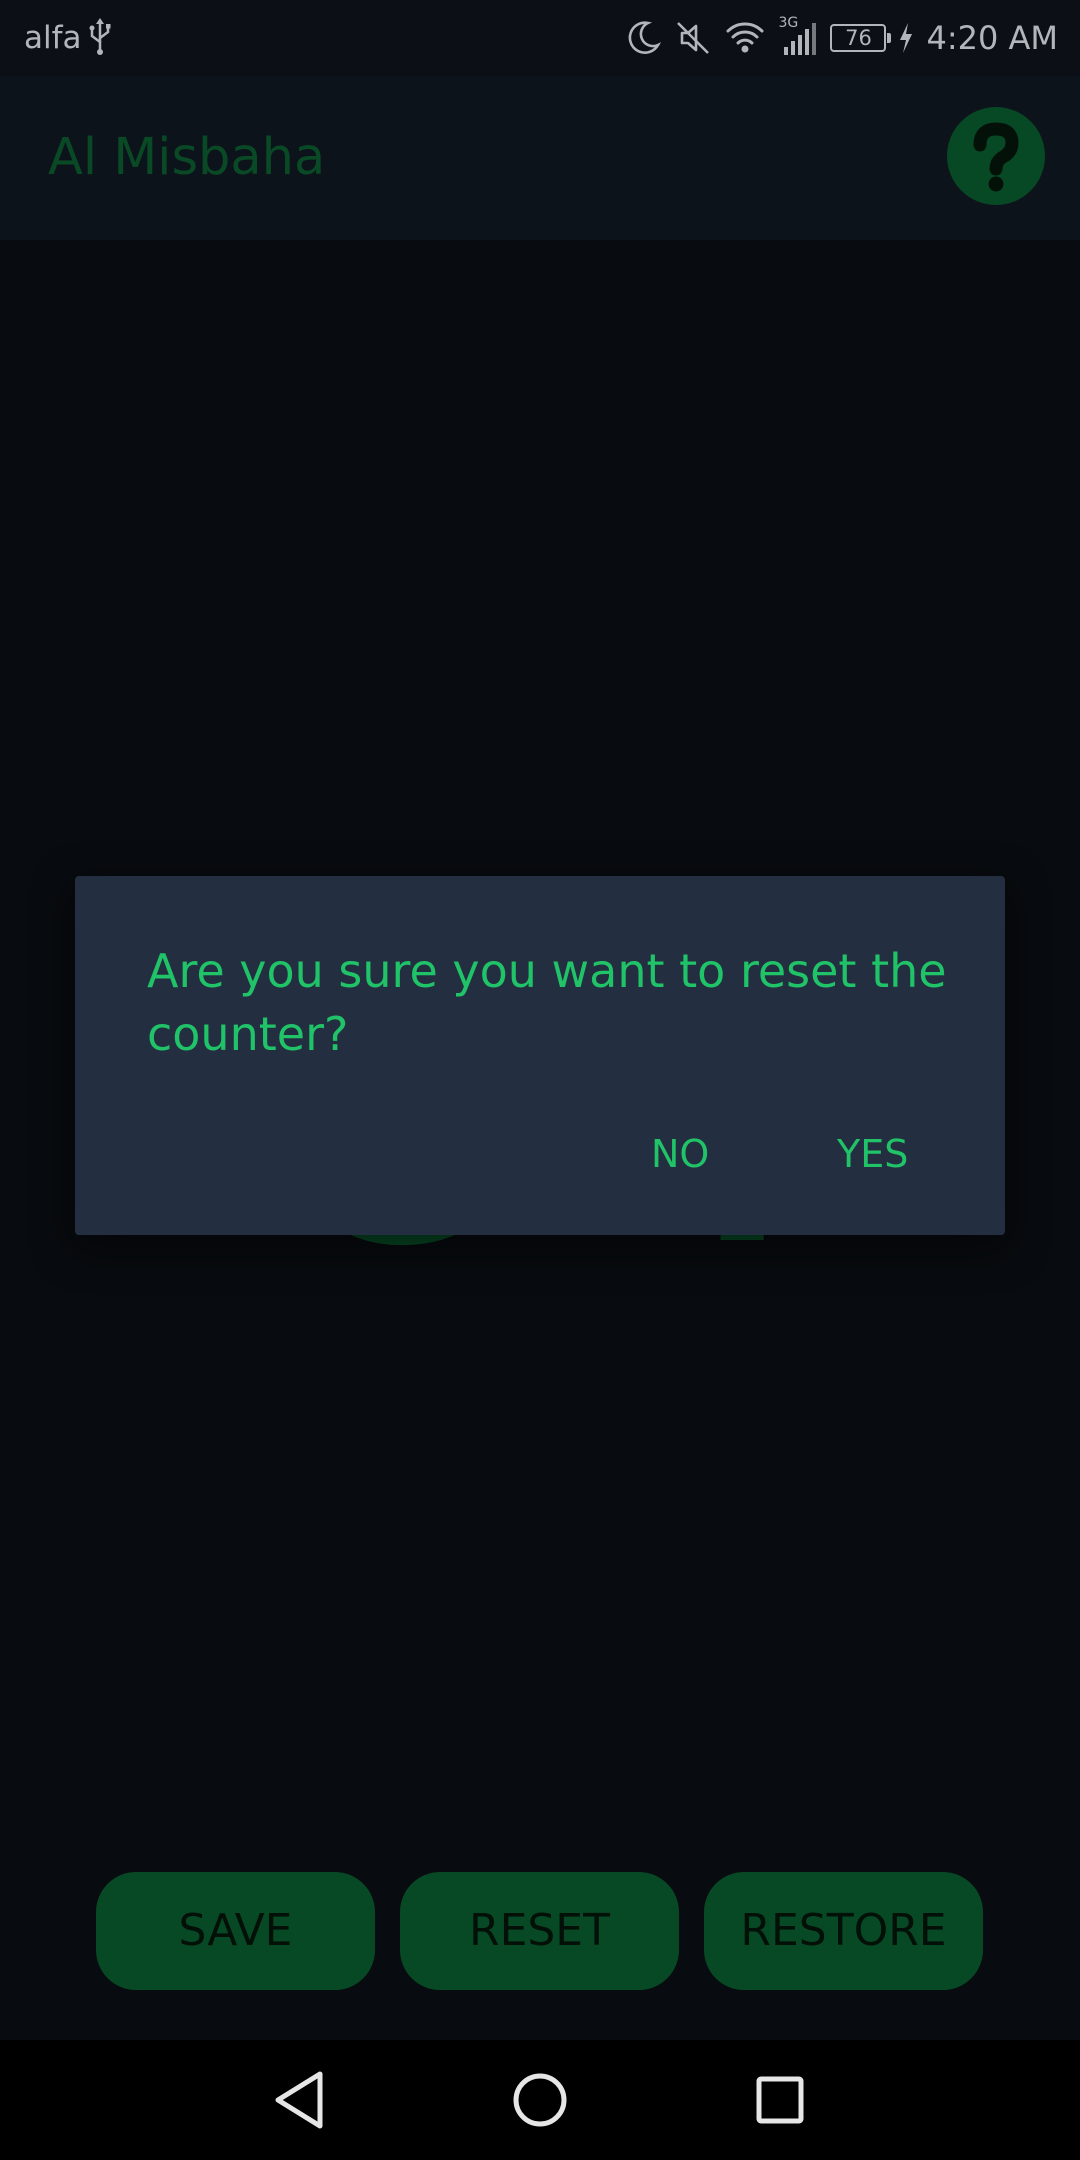 The height and width of the screenshot is (2160, 1080). I want to click on recents-icon, so click(780, 2100).